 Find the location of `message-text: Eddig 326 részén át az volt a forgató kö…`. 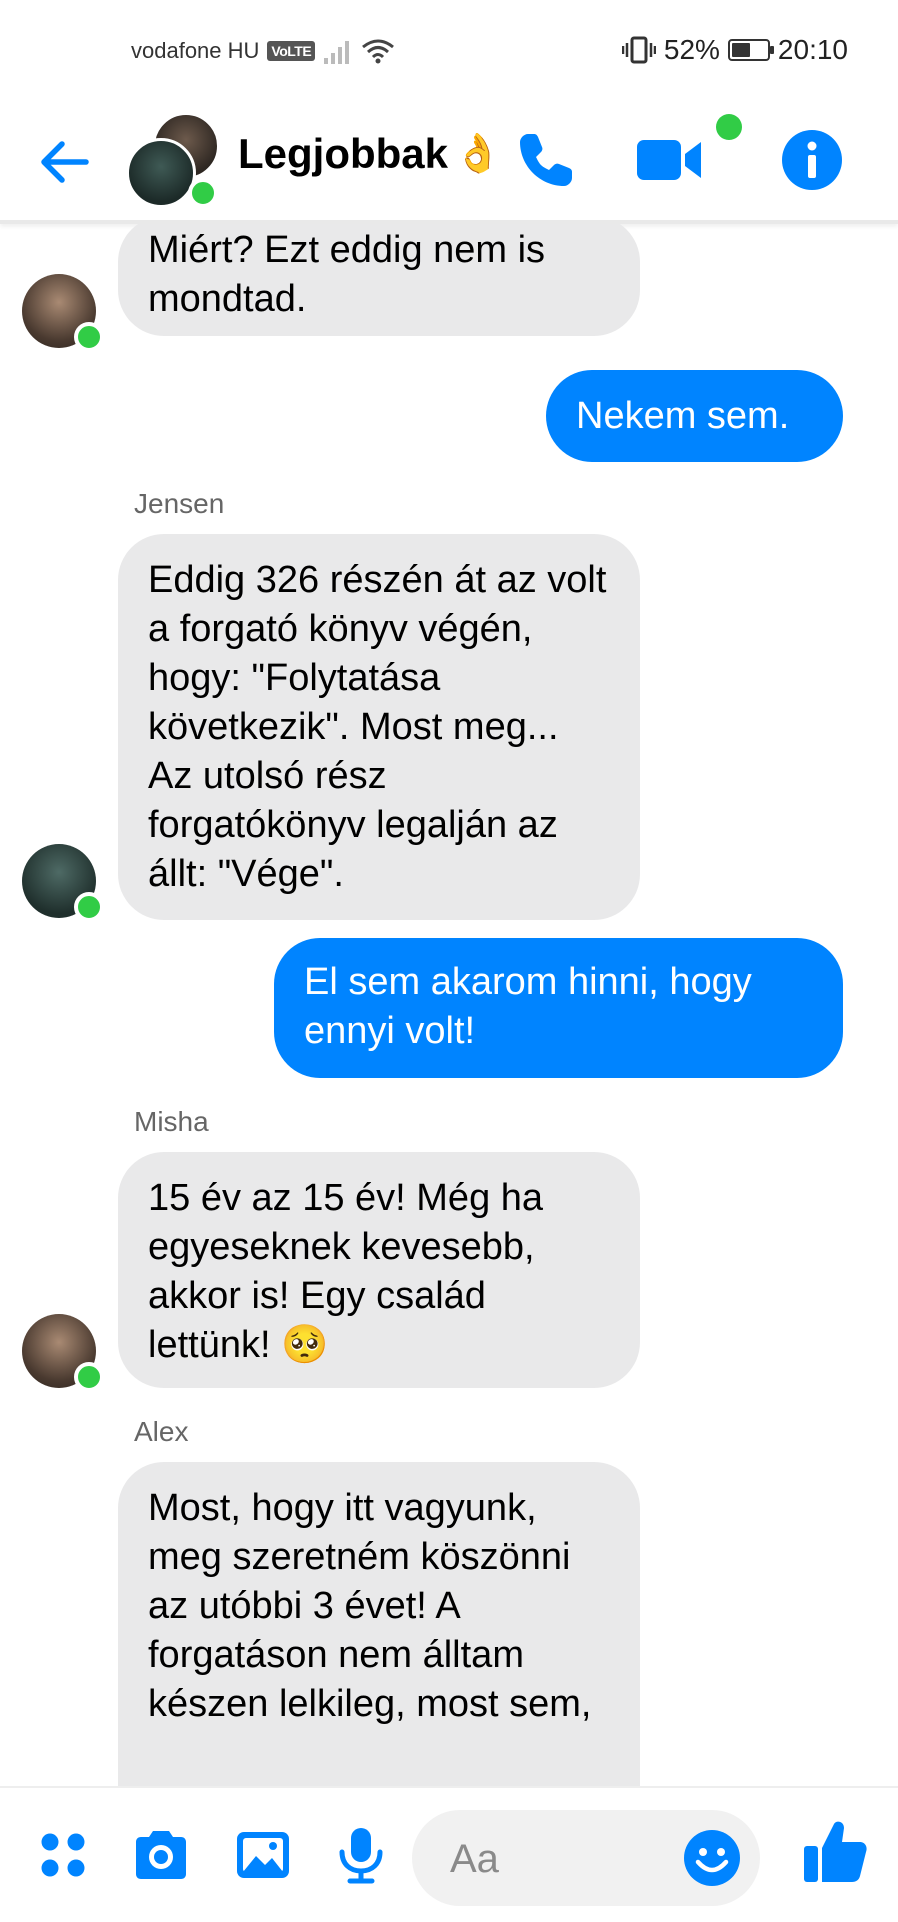

message-text: Eddig 326 részén át az volt a forgató kö… is located at coordinates (377, 727).